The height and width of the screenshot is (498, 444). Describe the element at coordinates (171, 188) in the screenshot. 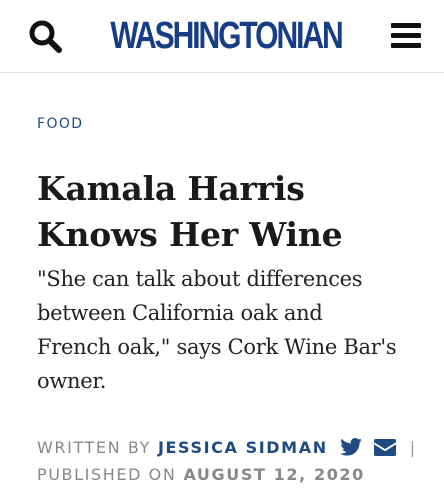

I see `headline-line: Kamala Harris` at that location.